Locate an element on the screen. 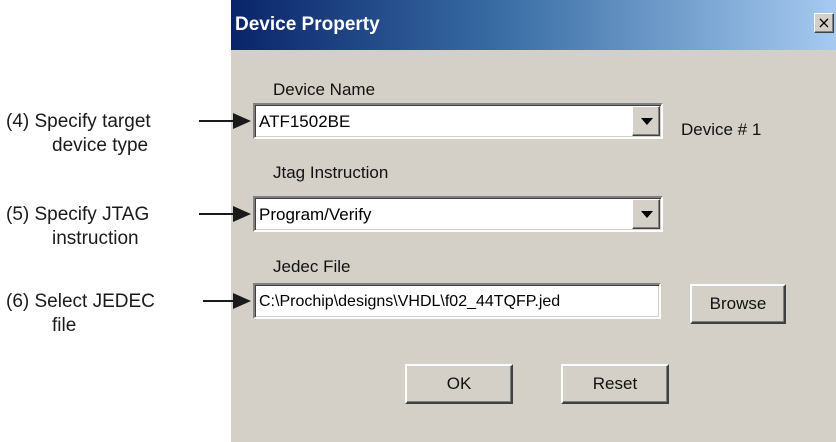 Image resolution: width=836 pixels, height=442 pixels. callout-arrows is located at coordinates (225, 211).